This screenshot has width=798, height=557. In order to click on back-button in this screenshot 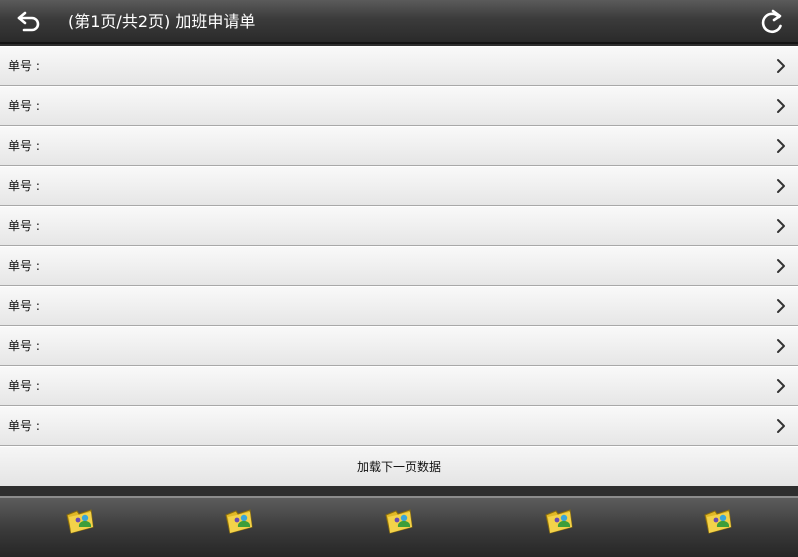, I will do `click(29, 21)`.